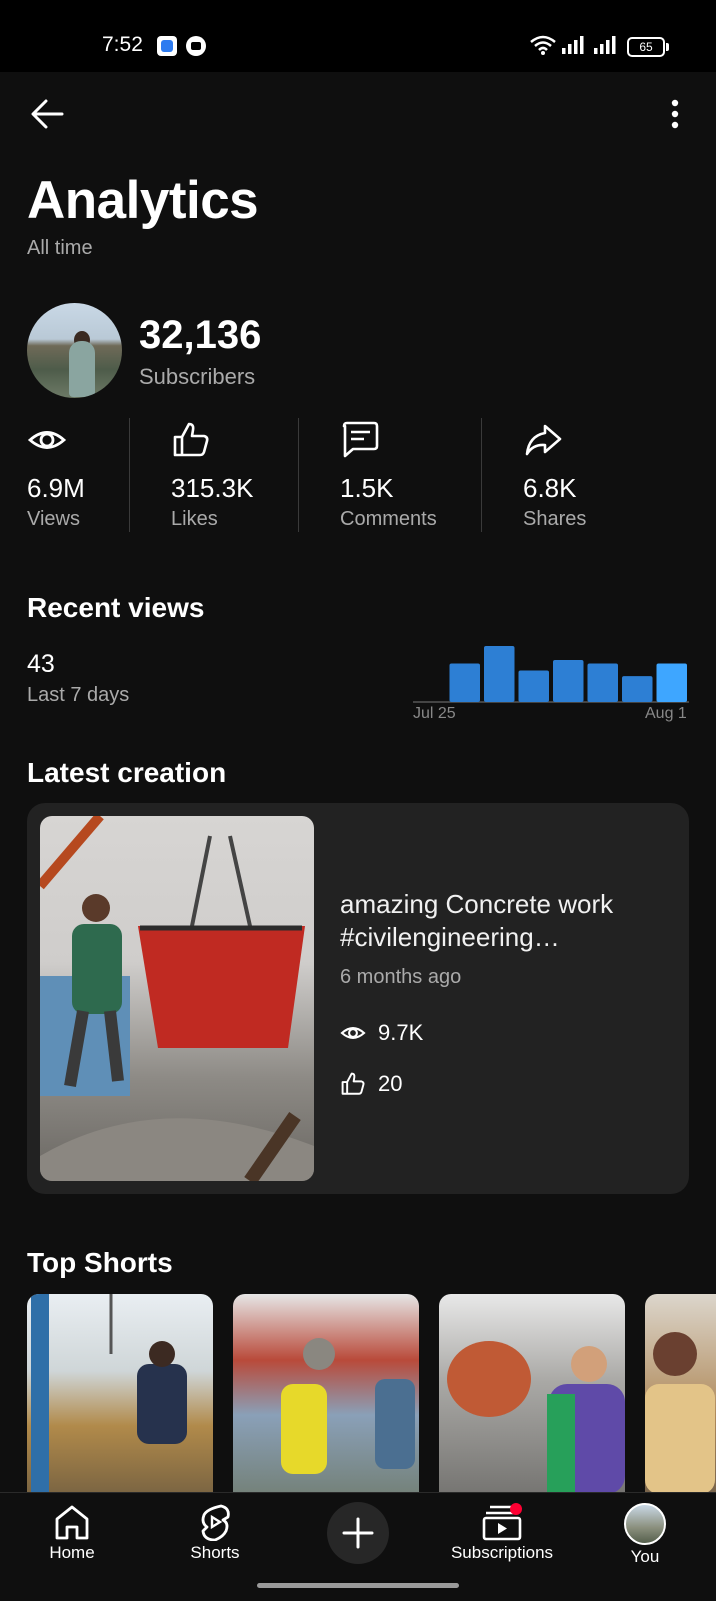 The height and width of the screenshot is (1601, 716). Describe the element at coordinates (196, 46) in the screenshot. I see `notification-youtube-icon` at that location.